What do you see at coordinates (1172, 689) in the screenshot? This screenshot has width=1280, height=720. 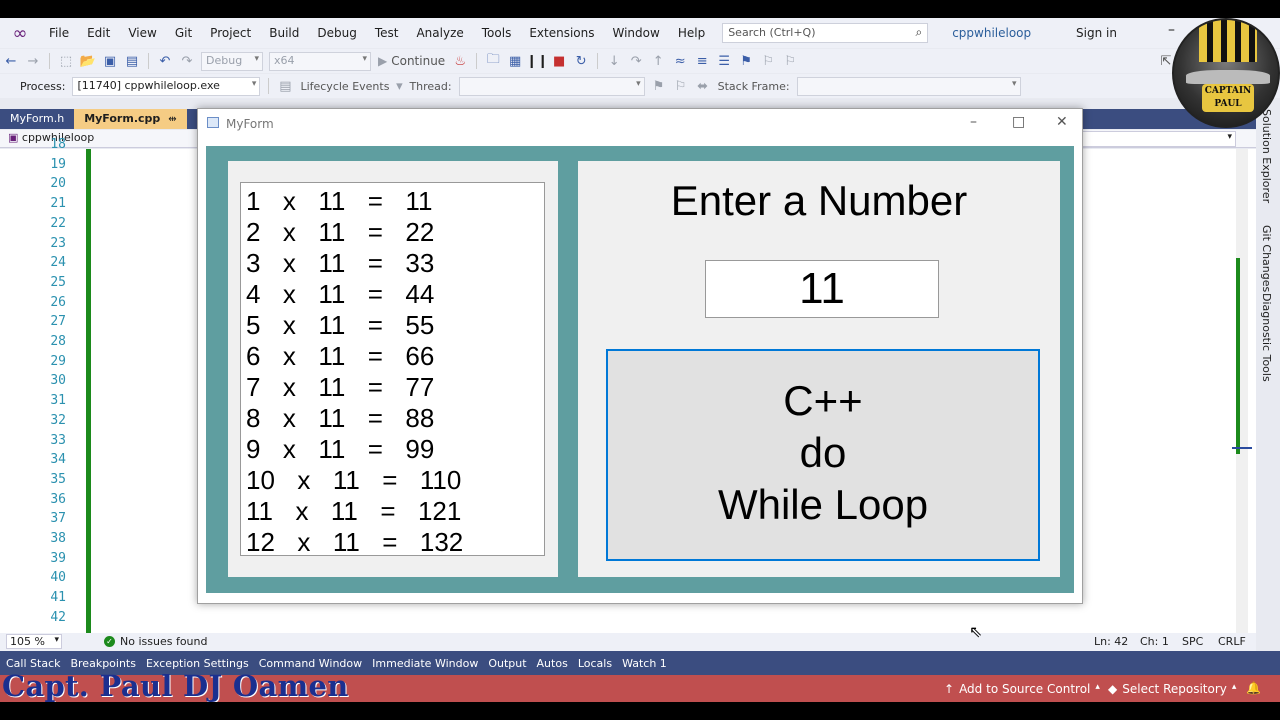 I see `select-repository-button: ◆ Select Repository ▴` at bounding box center [1172, 689].